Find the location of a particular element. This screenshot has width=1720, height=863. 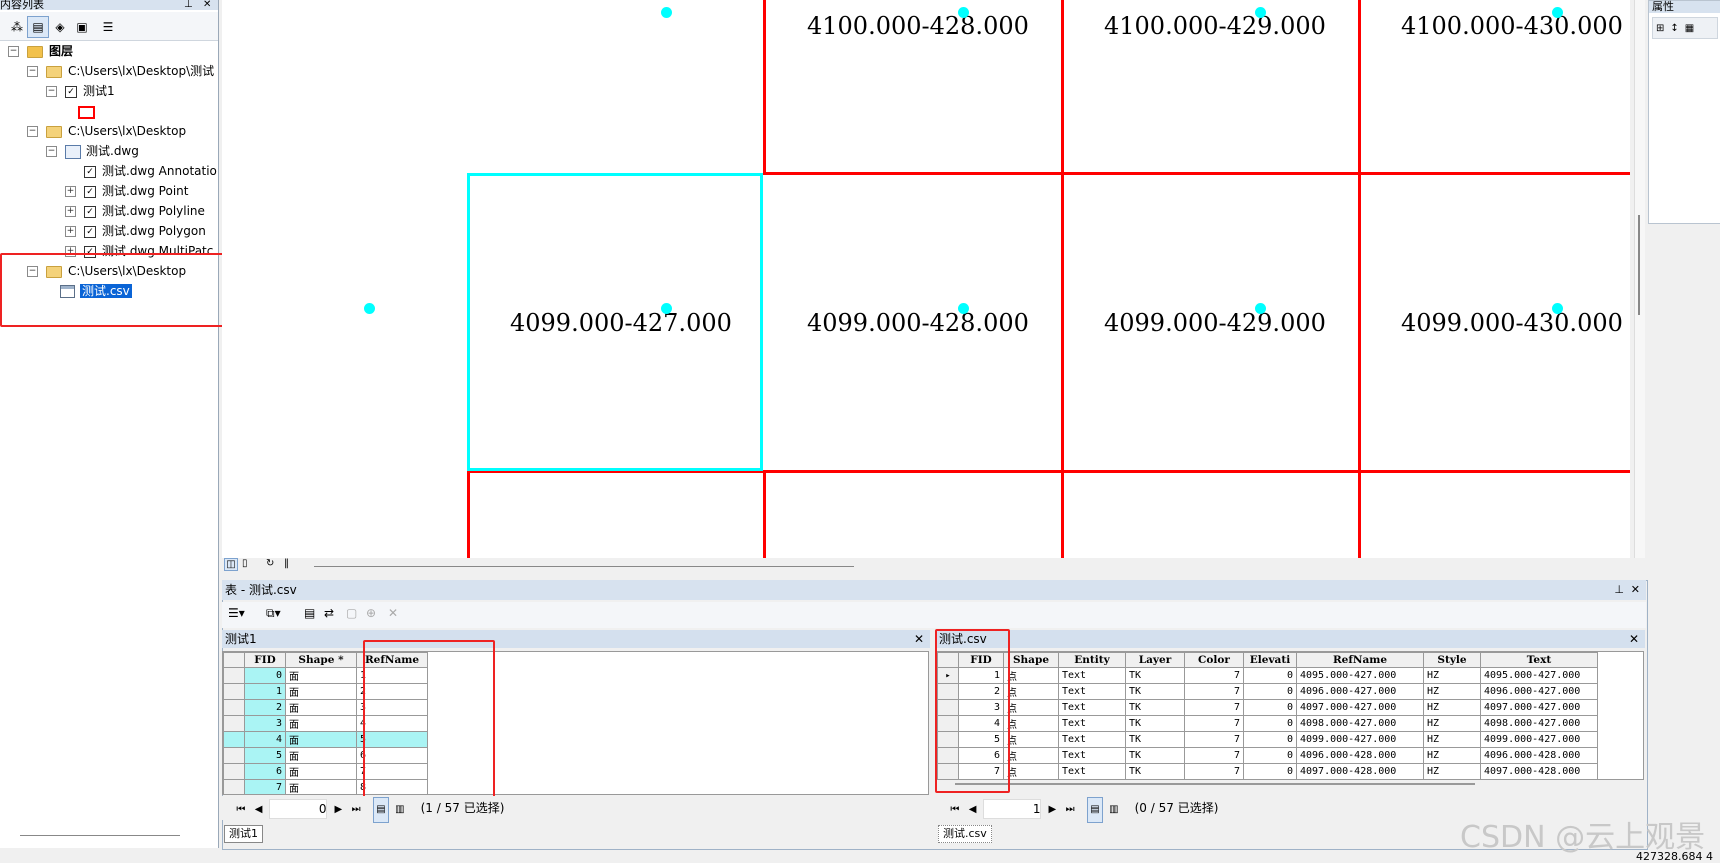

column-header: RefName is located at coordinates (1360, 660).